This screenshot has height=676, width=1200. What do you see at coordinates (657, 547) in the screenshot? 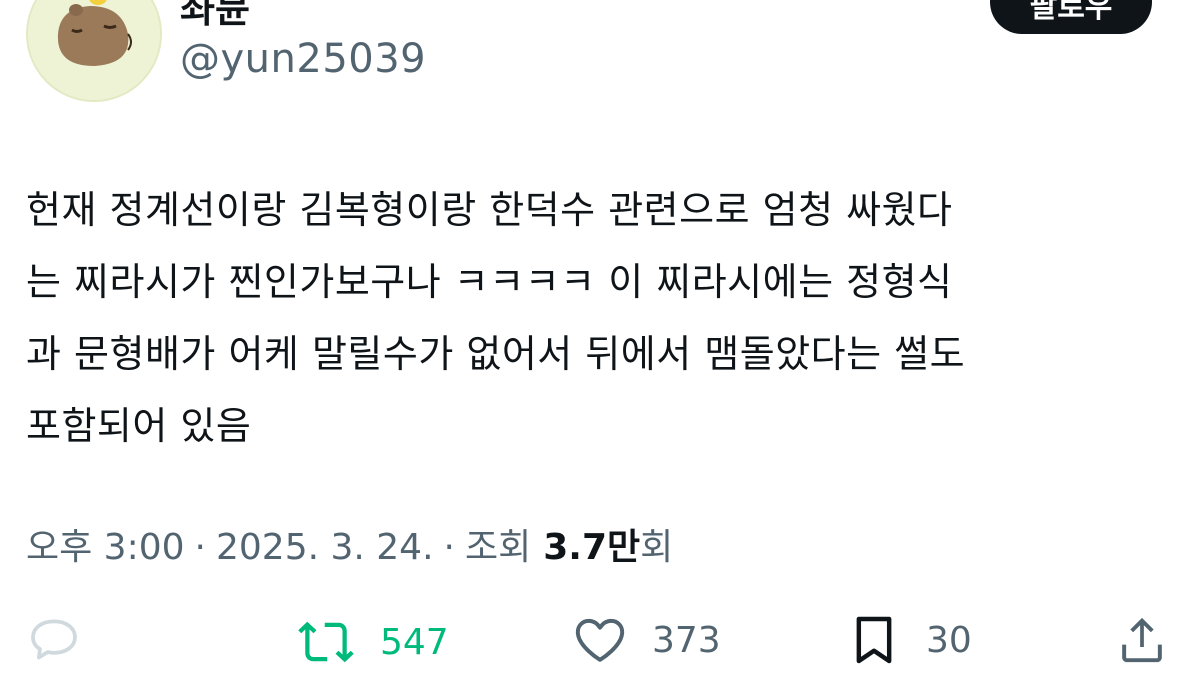
I see `views-suffix: 회` at bounding box center [657, 547].